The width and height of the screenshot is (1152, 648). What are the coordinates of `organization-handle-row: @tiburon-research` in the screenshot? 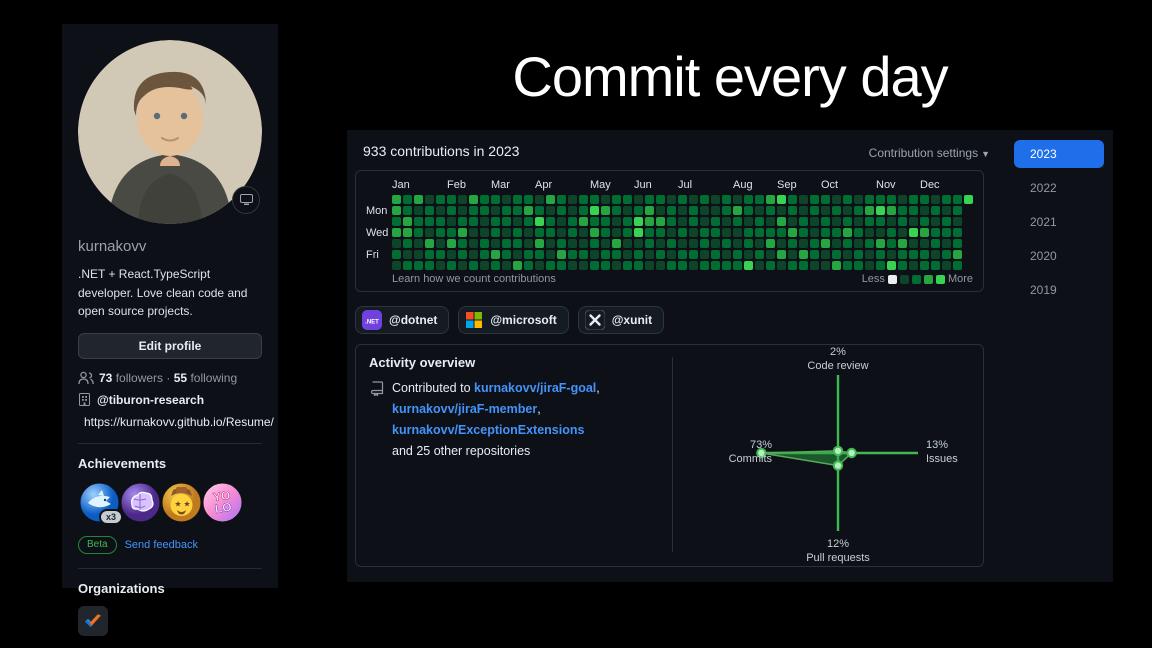 It's located at (170, 400).